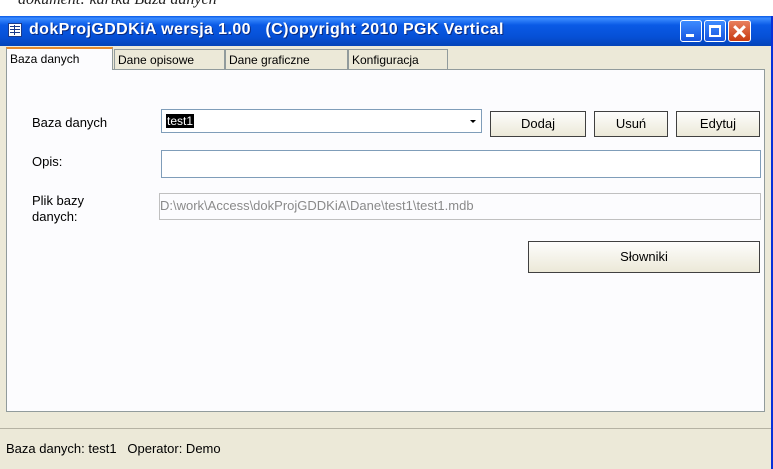 This screenshot has height=469, width=773. What do you see at coordinates (473, 120) in the screenshot?
I see `chevron-down-icon` at bounding box center [473, 120].